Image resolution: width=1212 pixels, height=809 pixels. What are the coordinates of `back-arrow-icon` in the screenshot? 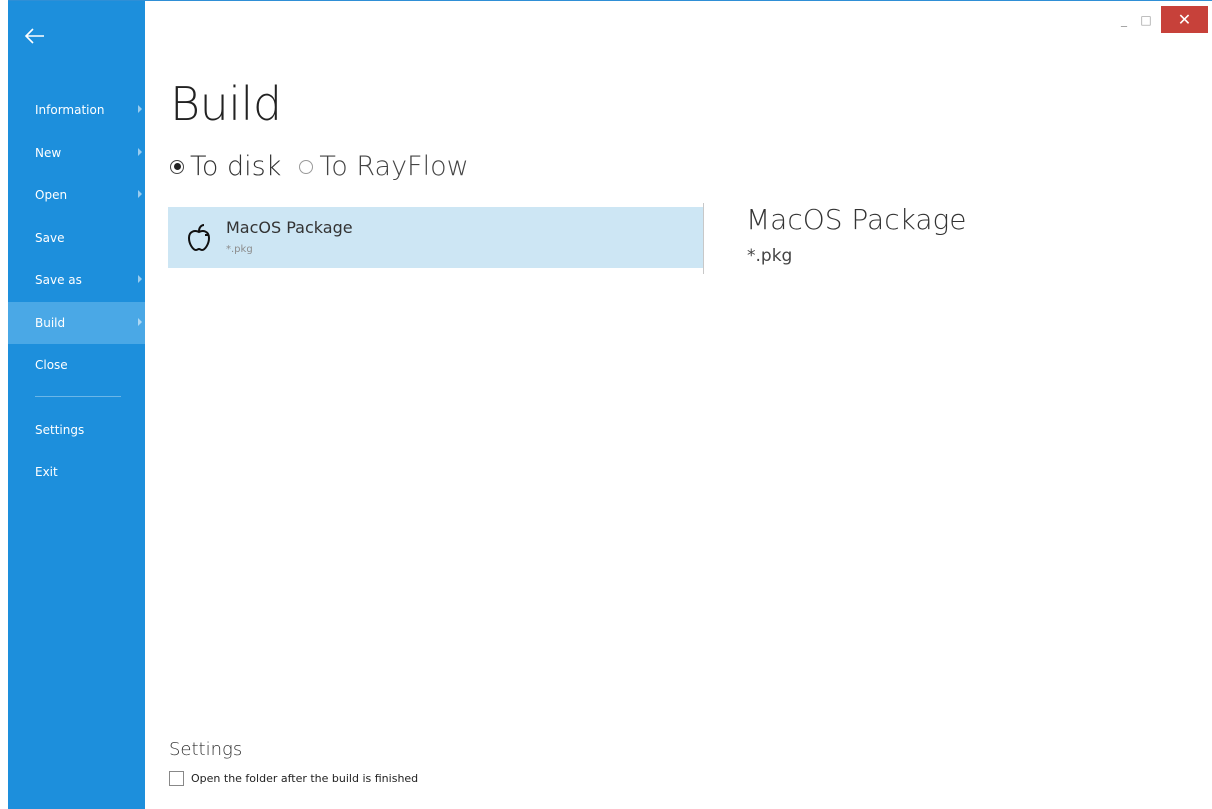 It's located at (35, 36).